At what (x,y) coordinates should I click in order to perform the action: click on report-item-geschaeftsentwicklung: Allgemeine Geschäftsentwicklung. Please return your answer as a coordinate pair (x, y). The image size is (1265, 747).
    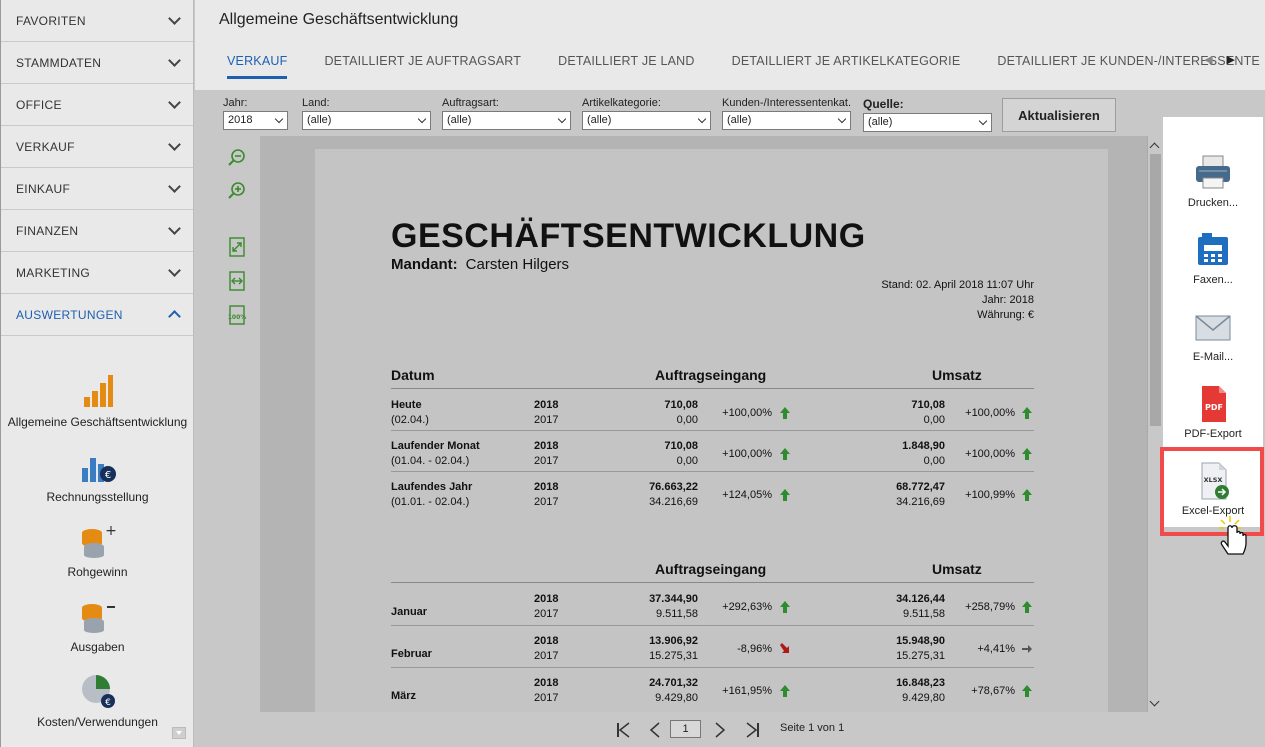
    Looking at the image, I should click on (97, 397).